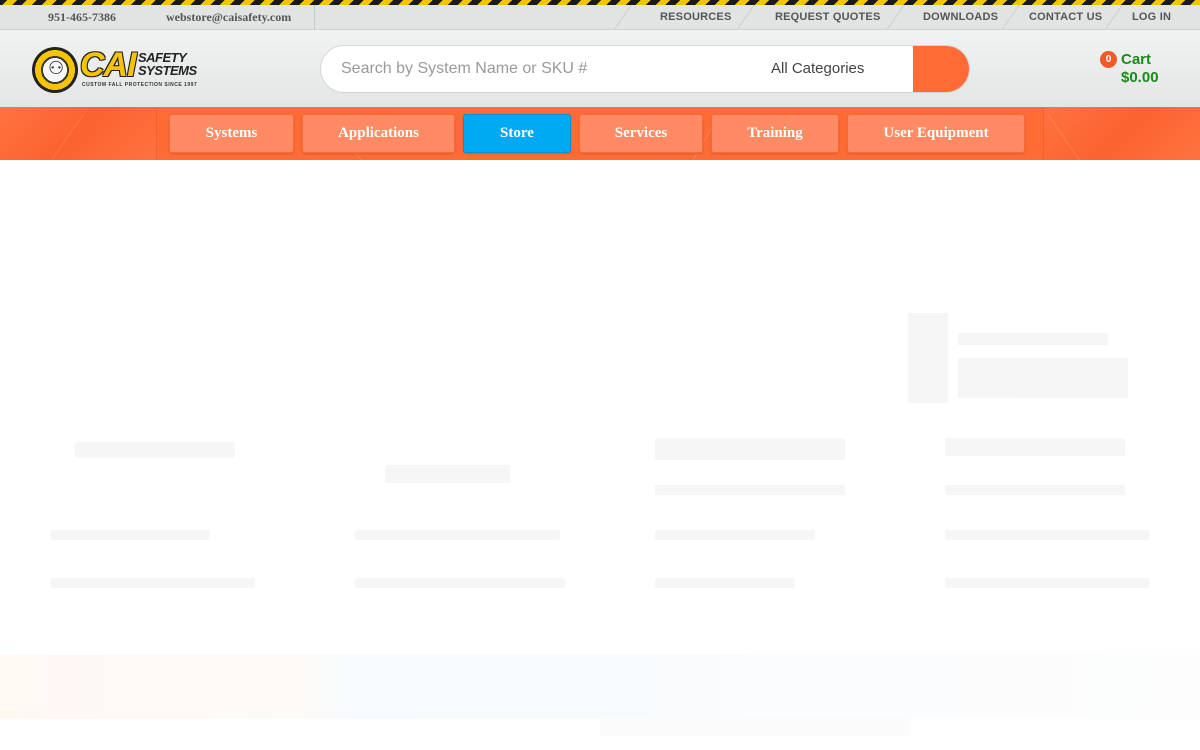  What do you see at coordinates (1065, 17) in the screenshot?
I see `contact-us-link: CONTACT US` at bounding box center [1065, 17].